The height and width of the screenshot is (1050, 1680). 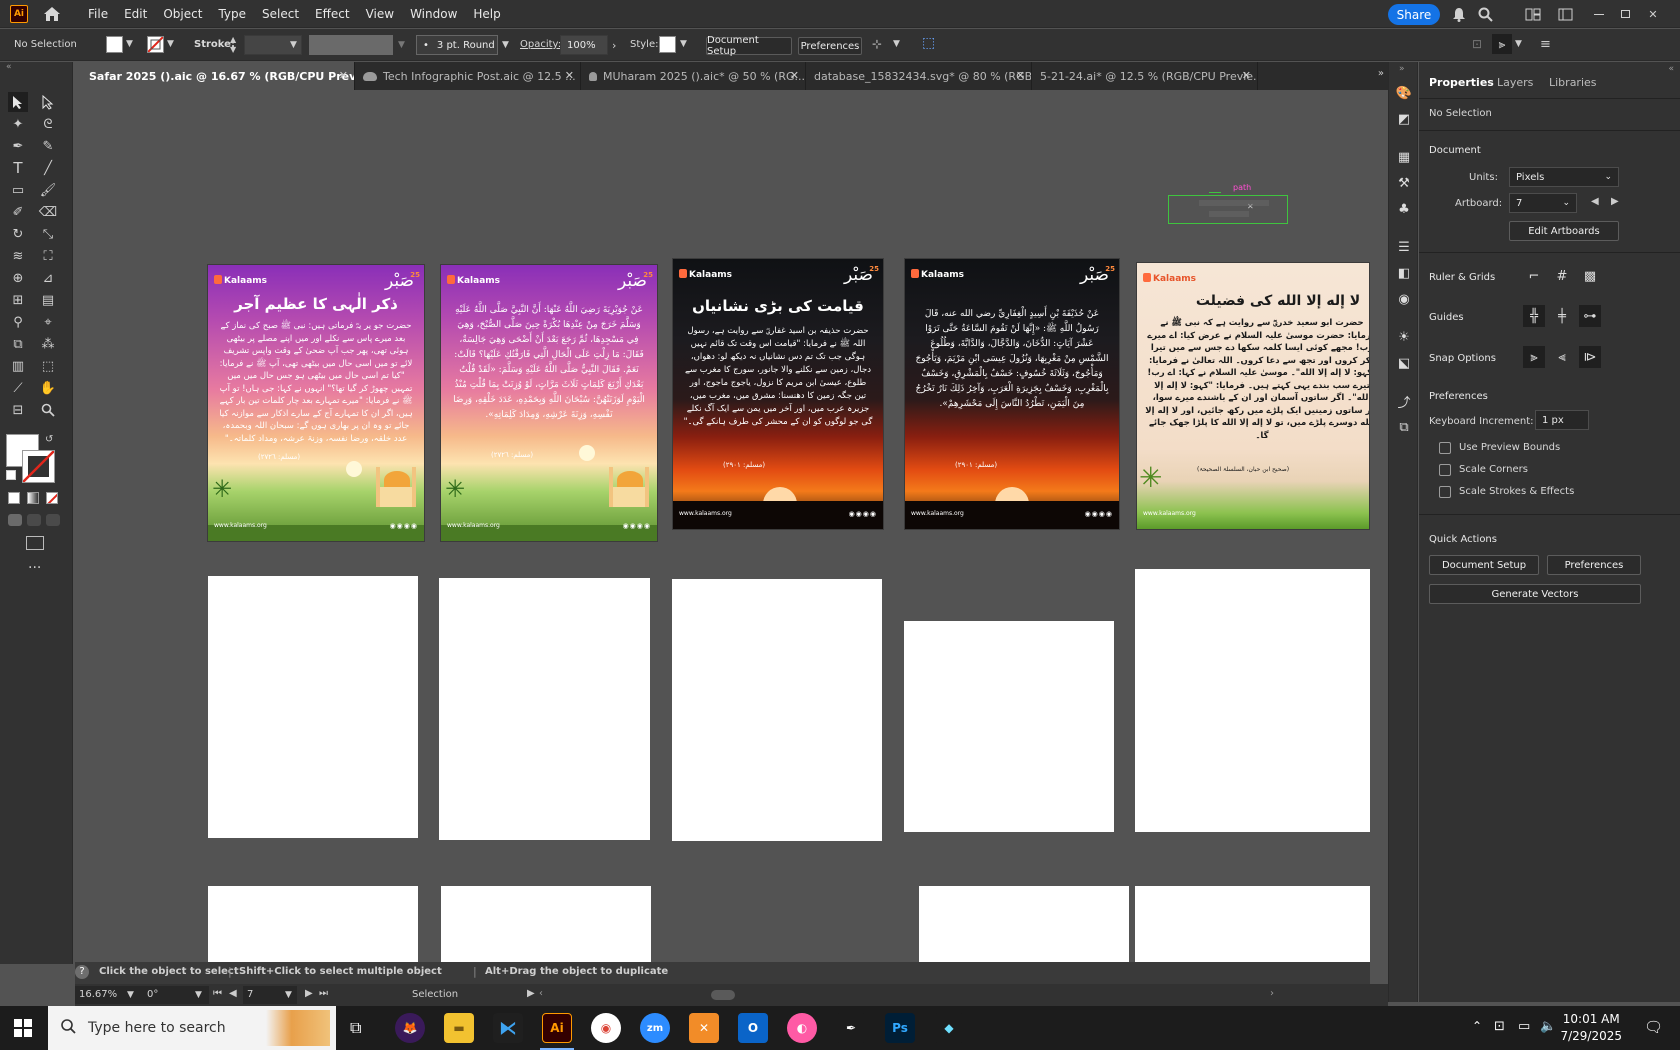 I want to click on preferences-button: Preferences, so click(x=1594, y=565).